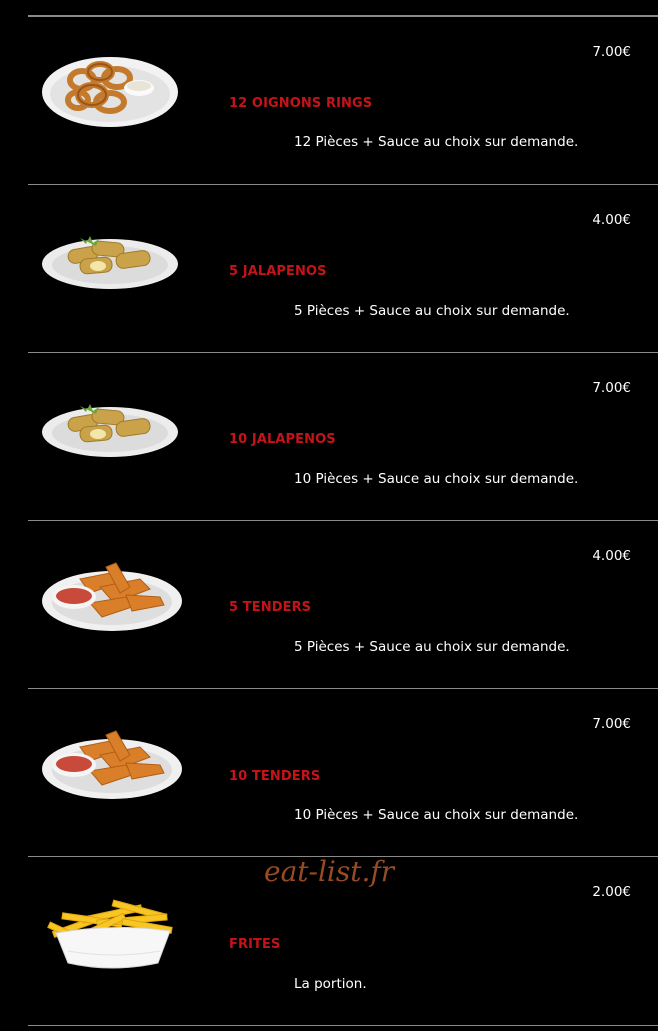  Describe the element at coordinates (270, 607) in the screenshot. I see `item-name: 5 TENDERS` at that location.